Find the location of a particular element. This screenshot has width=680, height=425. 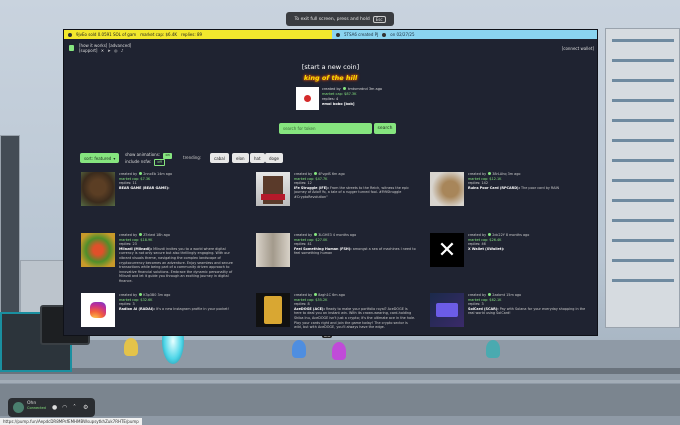

sort-label: sort: featured is located at coordinates (98, 158).